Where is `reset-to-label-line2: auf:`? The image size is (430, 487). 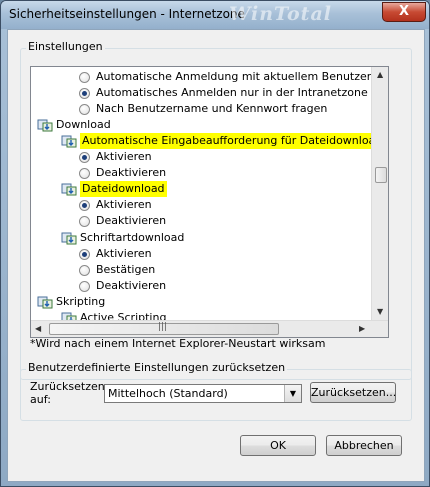 reset-to-label-line2: auf: is located at coordinates (40, 399).